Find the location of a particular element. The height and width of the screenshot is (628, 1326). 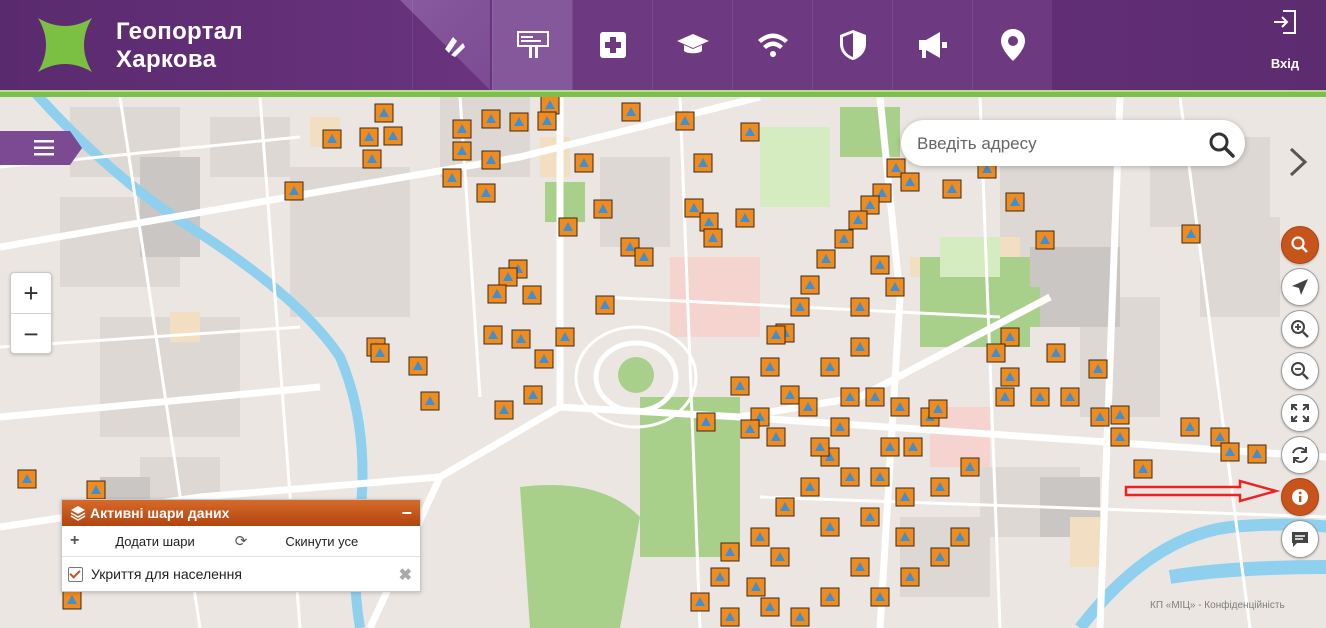

zoom-in-icon is located at coordinates (1300, 329).